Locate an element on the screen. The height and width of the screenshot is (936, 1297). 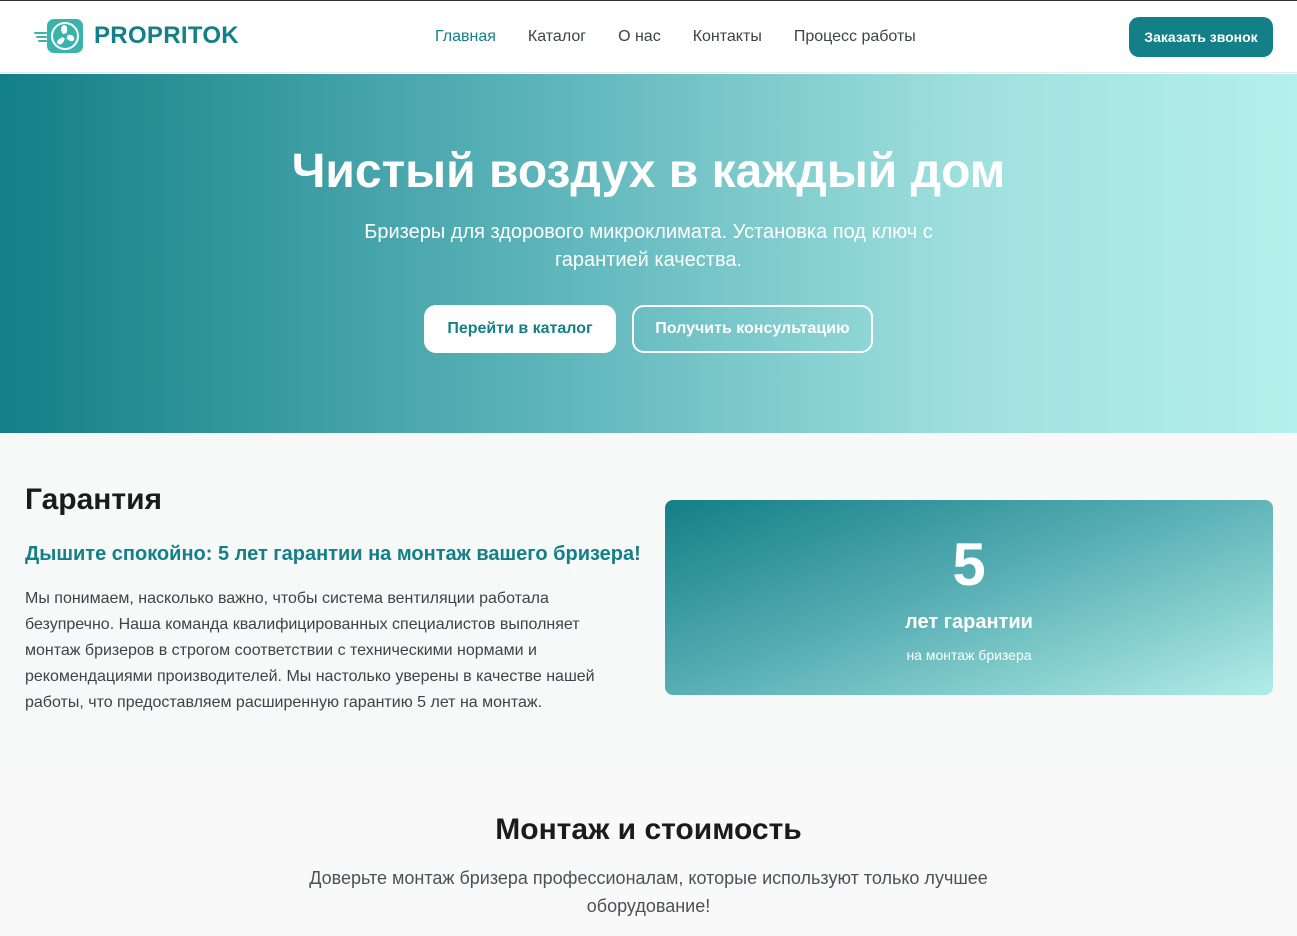
montage-title: Монтаж и стоимость is located at coordinates (648, 829).